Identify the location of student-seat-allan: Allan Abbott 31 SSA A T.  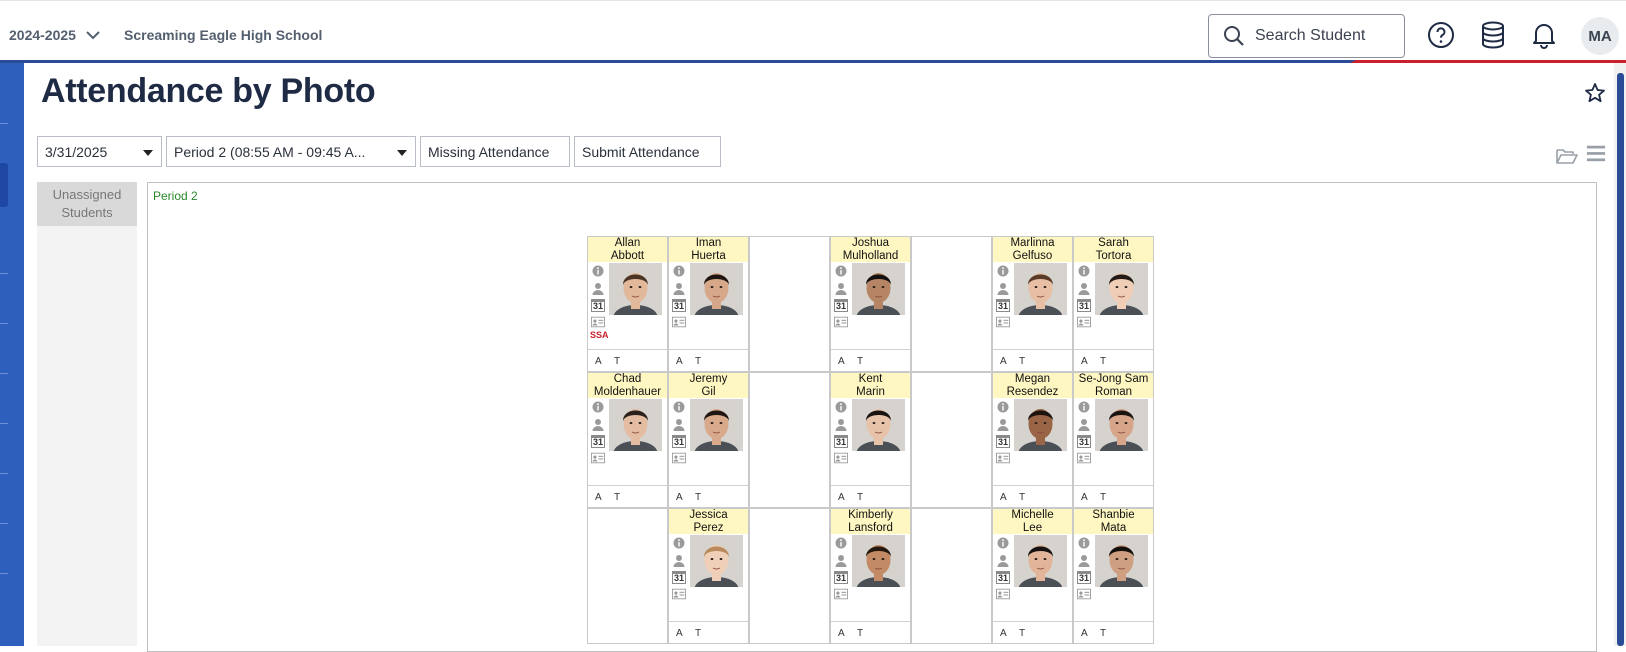
(627, 304).